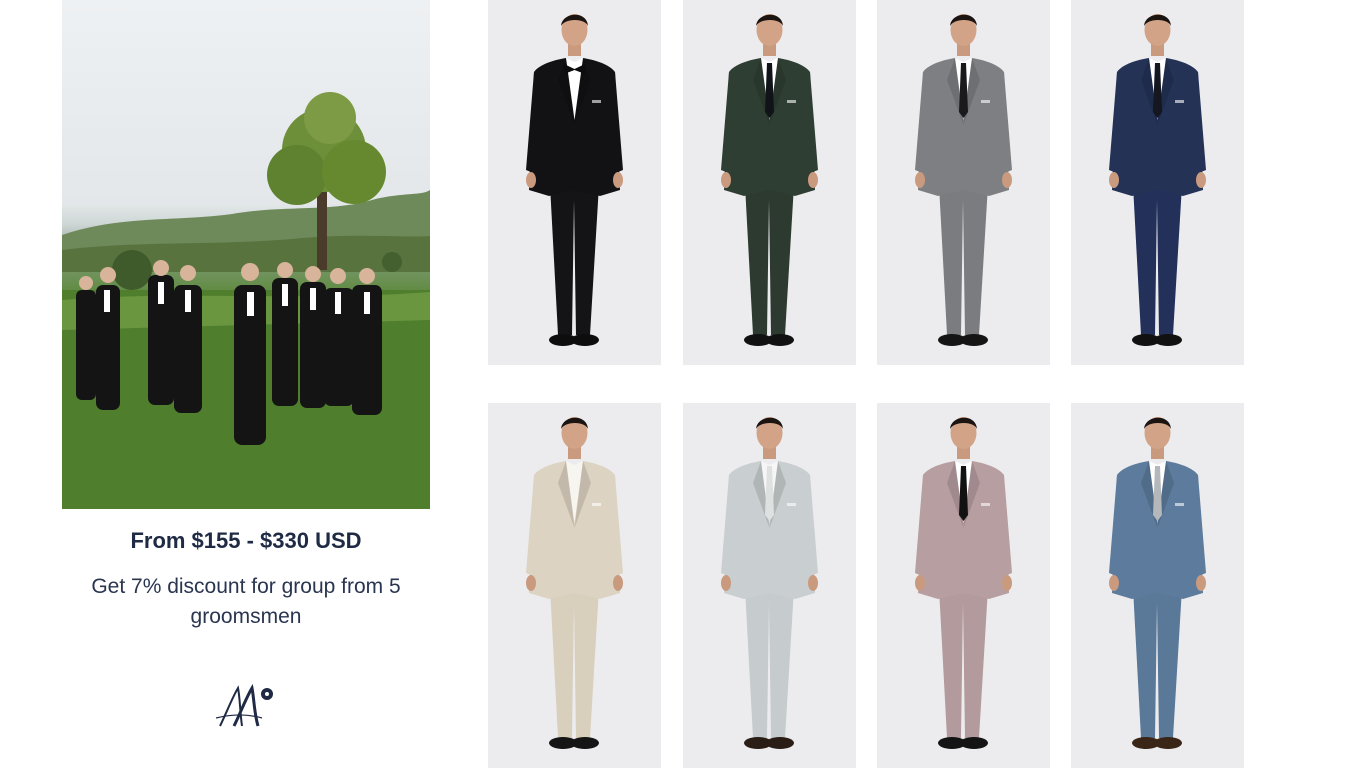 The height and width of the screenshot is (768, 1366). I want to click on suit-card-dark-green, so click(769, 182).